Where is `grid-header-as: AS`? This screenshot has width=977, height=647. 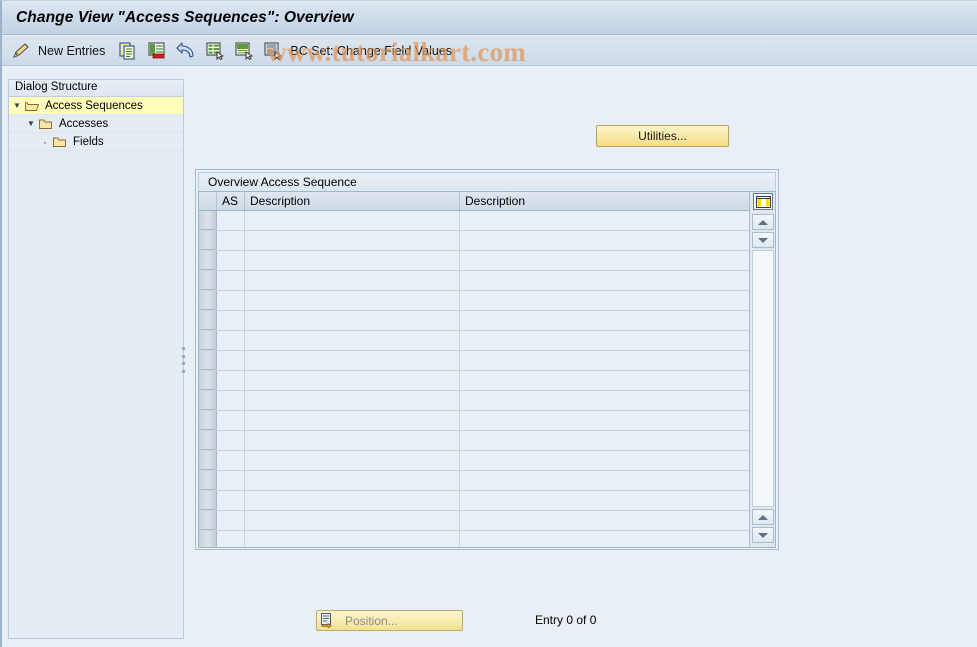
grid-header-as: AS is located at coordinates (231, 201).